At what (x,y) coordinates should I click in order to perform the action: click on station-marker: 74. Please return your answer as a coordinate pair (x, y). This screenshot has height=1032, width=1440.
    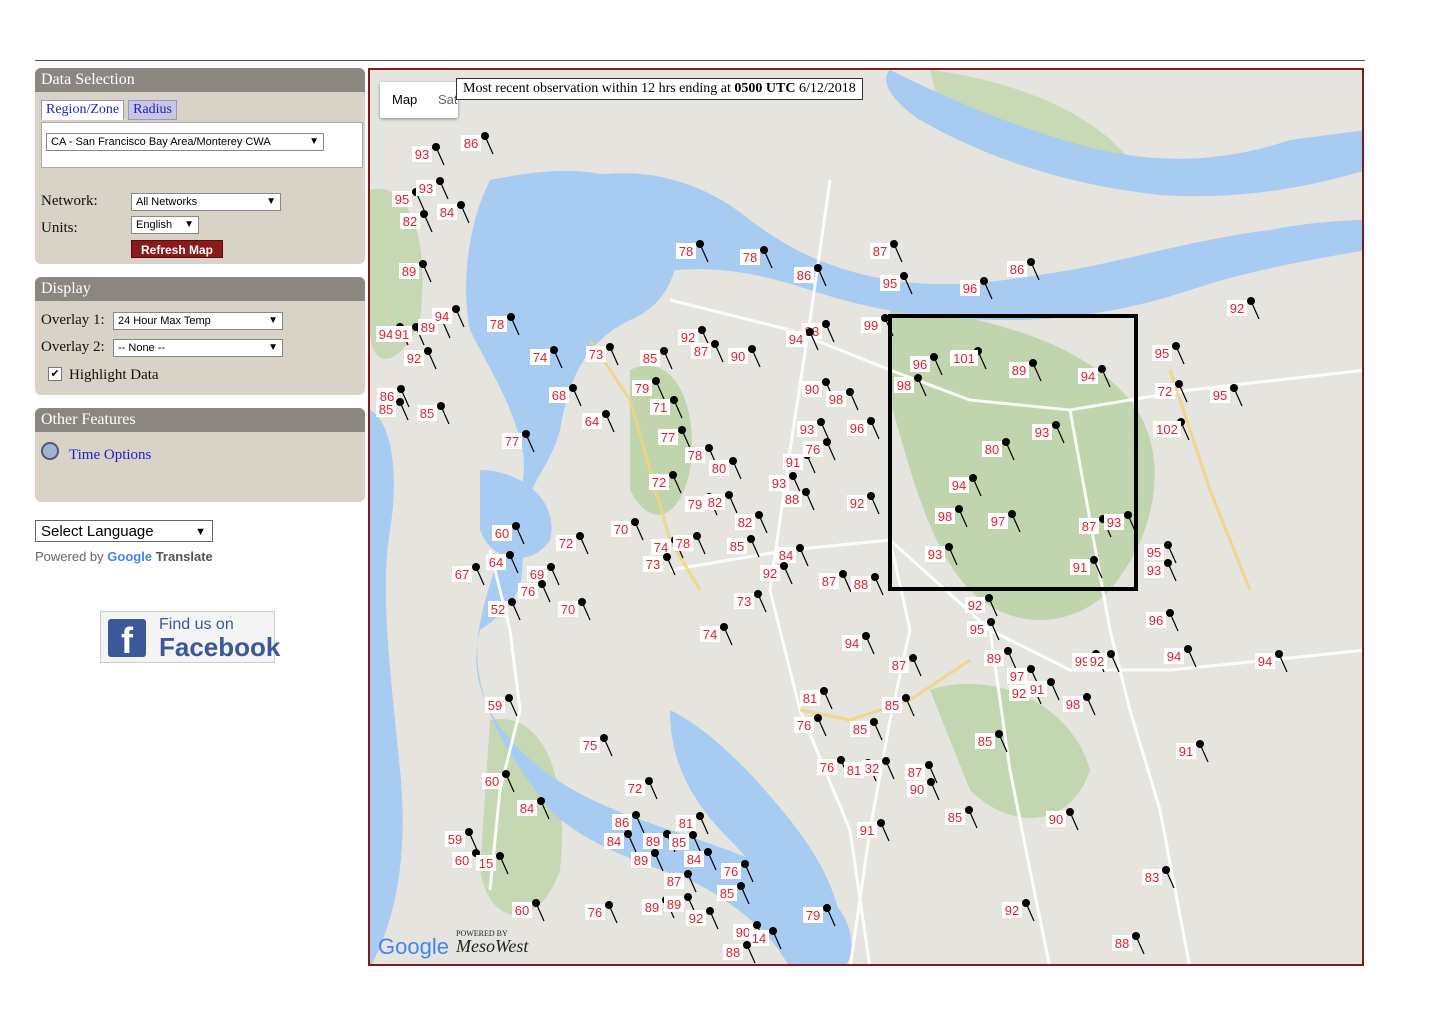
    Looking at the image, I should click on (546, 357).